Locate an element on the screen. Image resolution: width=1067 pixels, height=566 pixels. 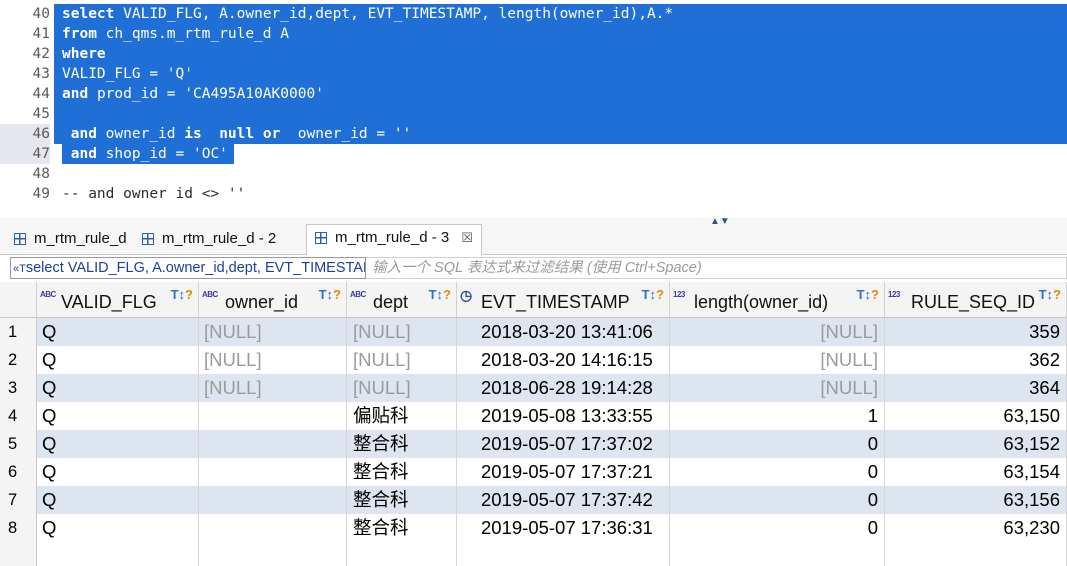
table-cell: 359 is located at coordinates (976, 332).